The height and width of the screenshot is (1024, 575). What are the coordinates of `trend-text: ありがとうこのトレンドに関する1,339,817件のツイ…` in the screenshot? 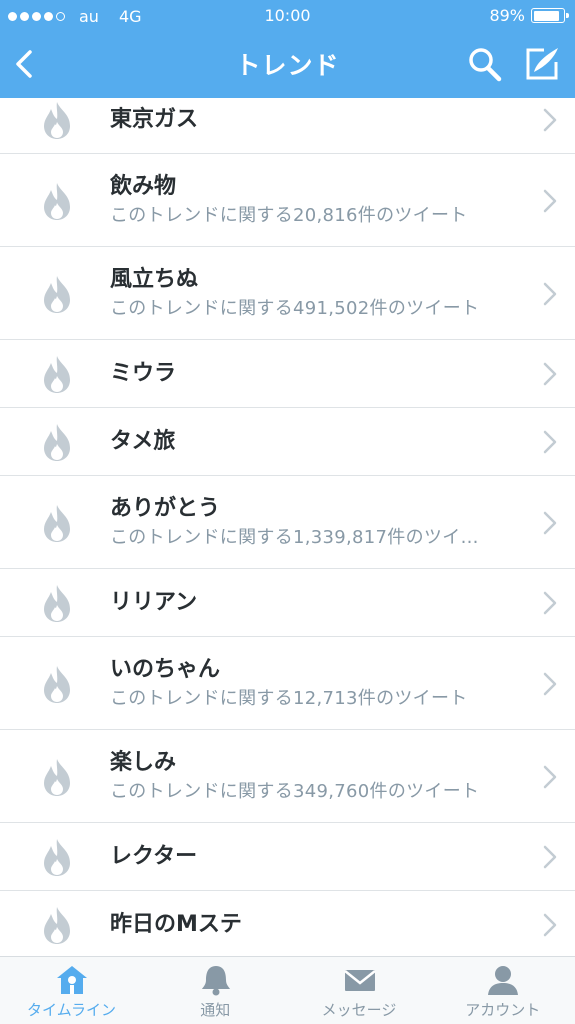 It's located at (312, 523).